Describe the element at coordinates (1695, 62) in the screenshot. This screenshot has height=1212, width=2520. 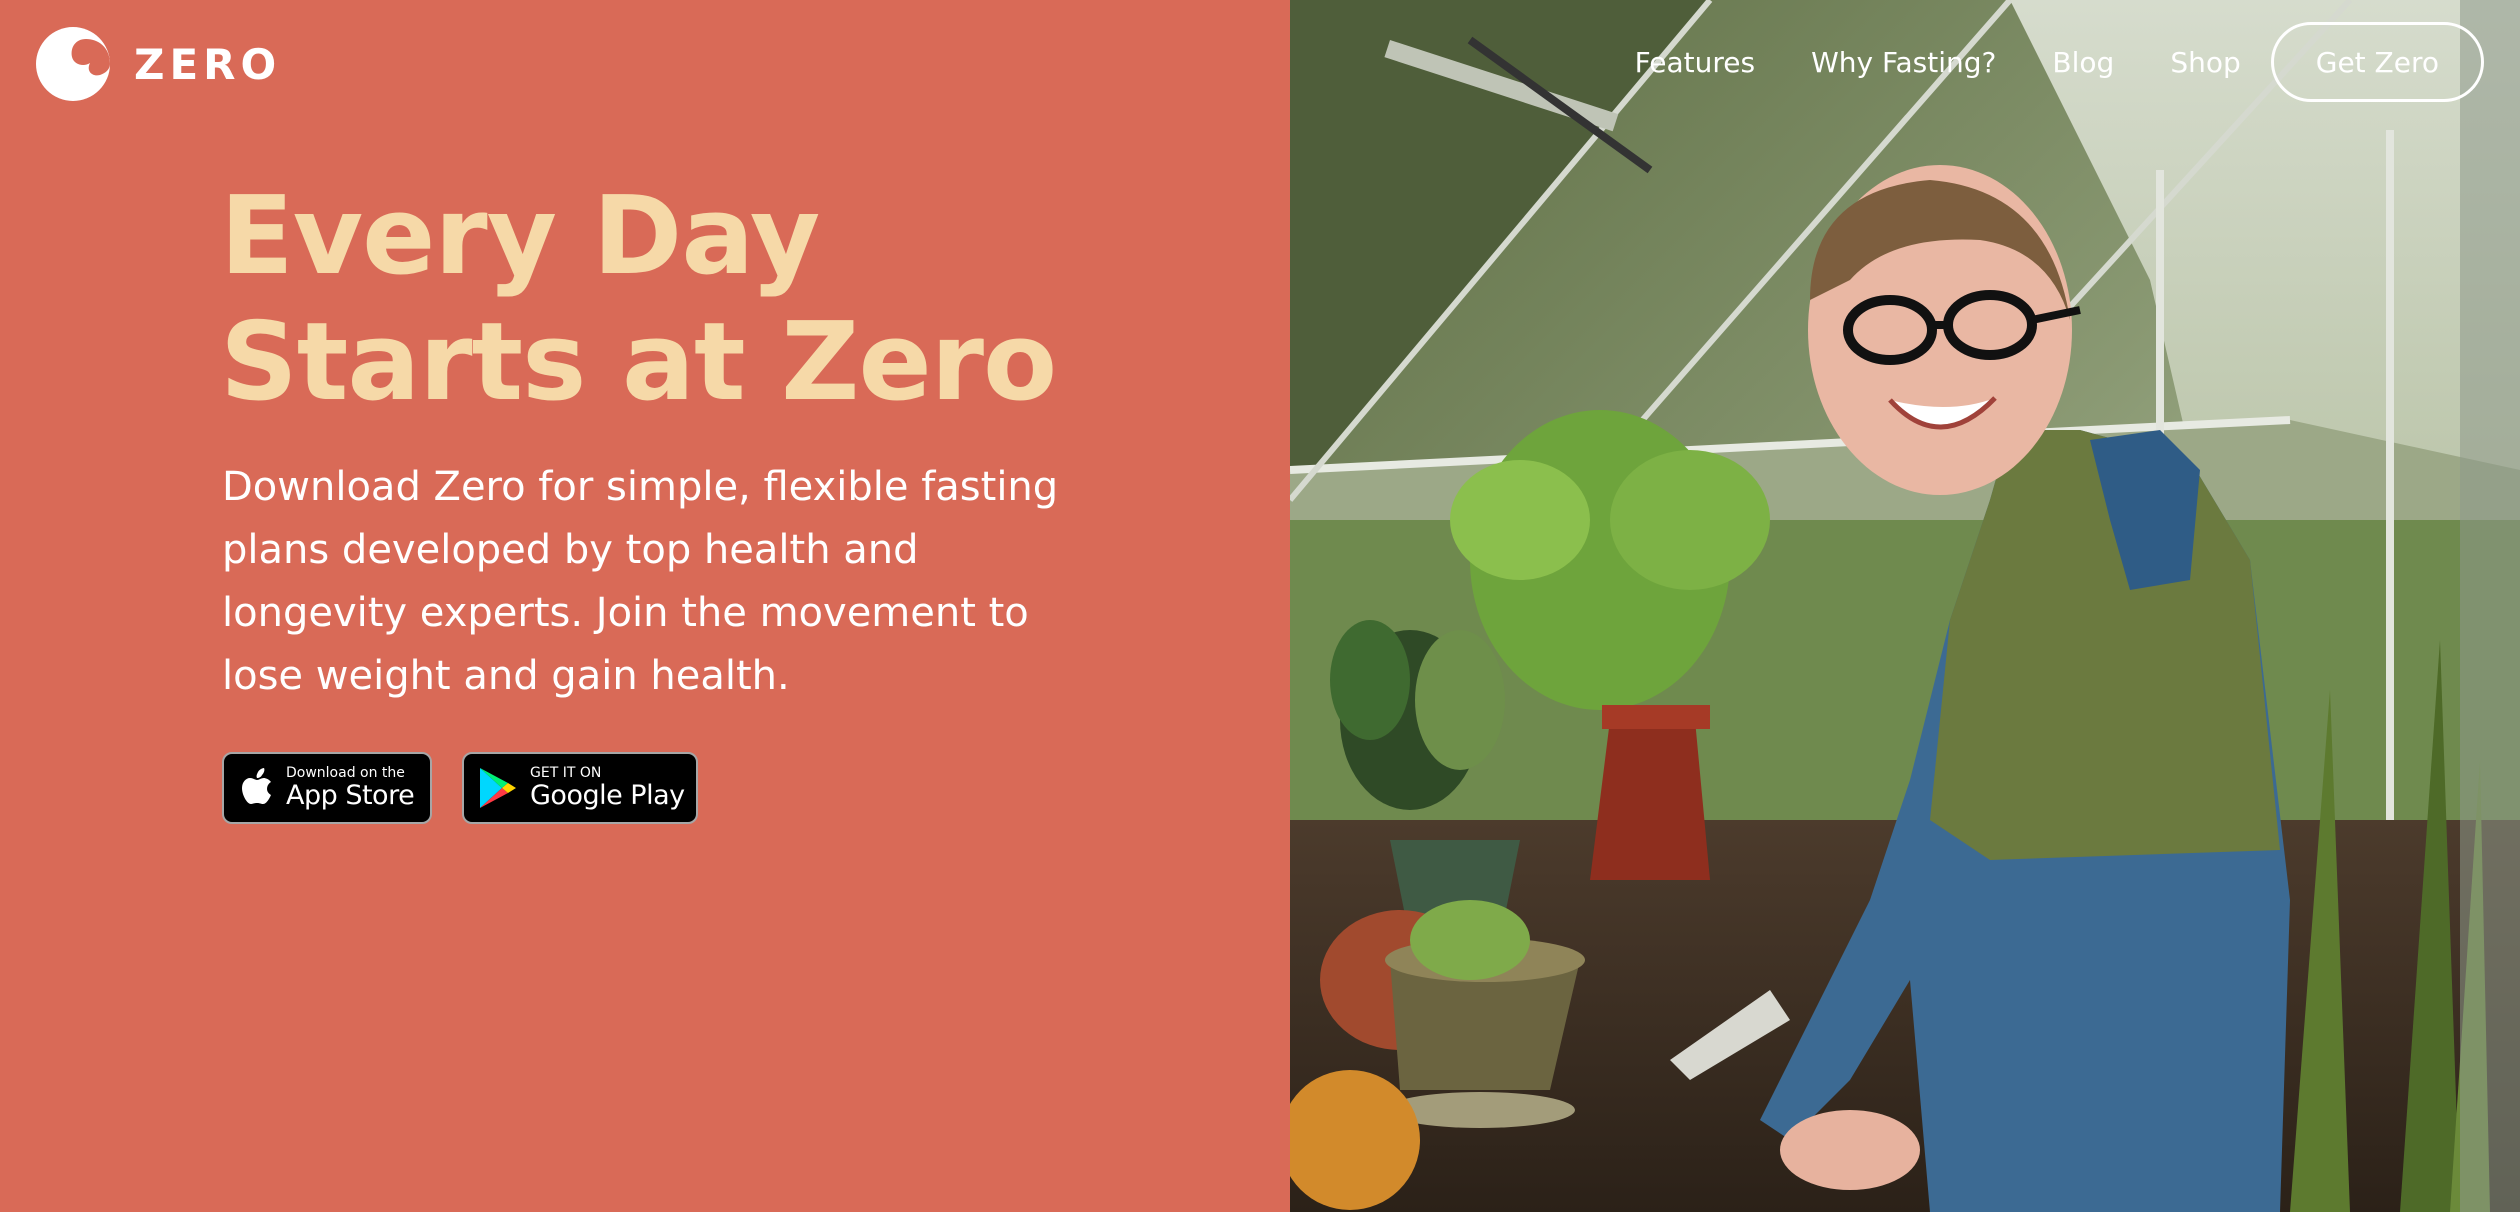
I see `nav-link-features: Features` at that location.